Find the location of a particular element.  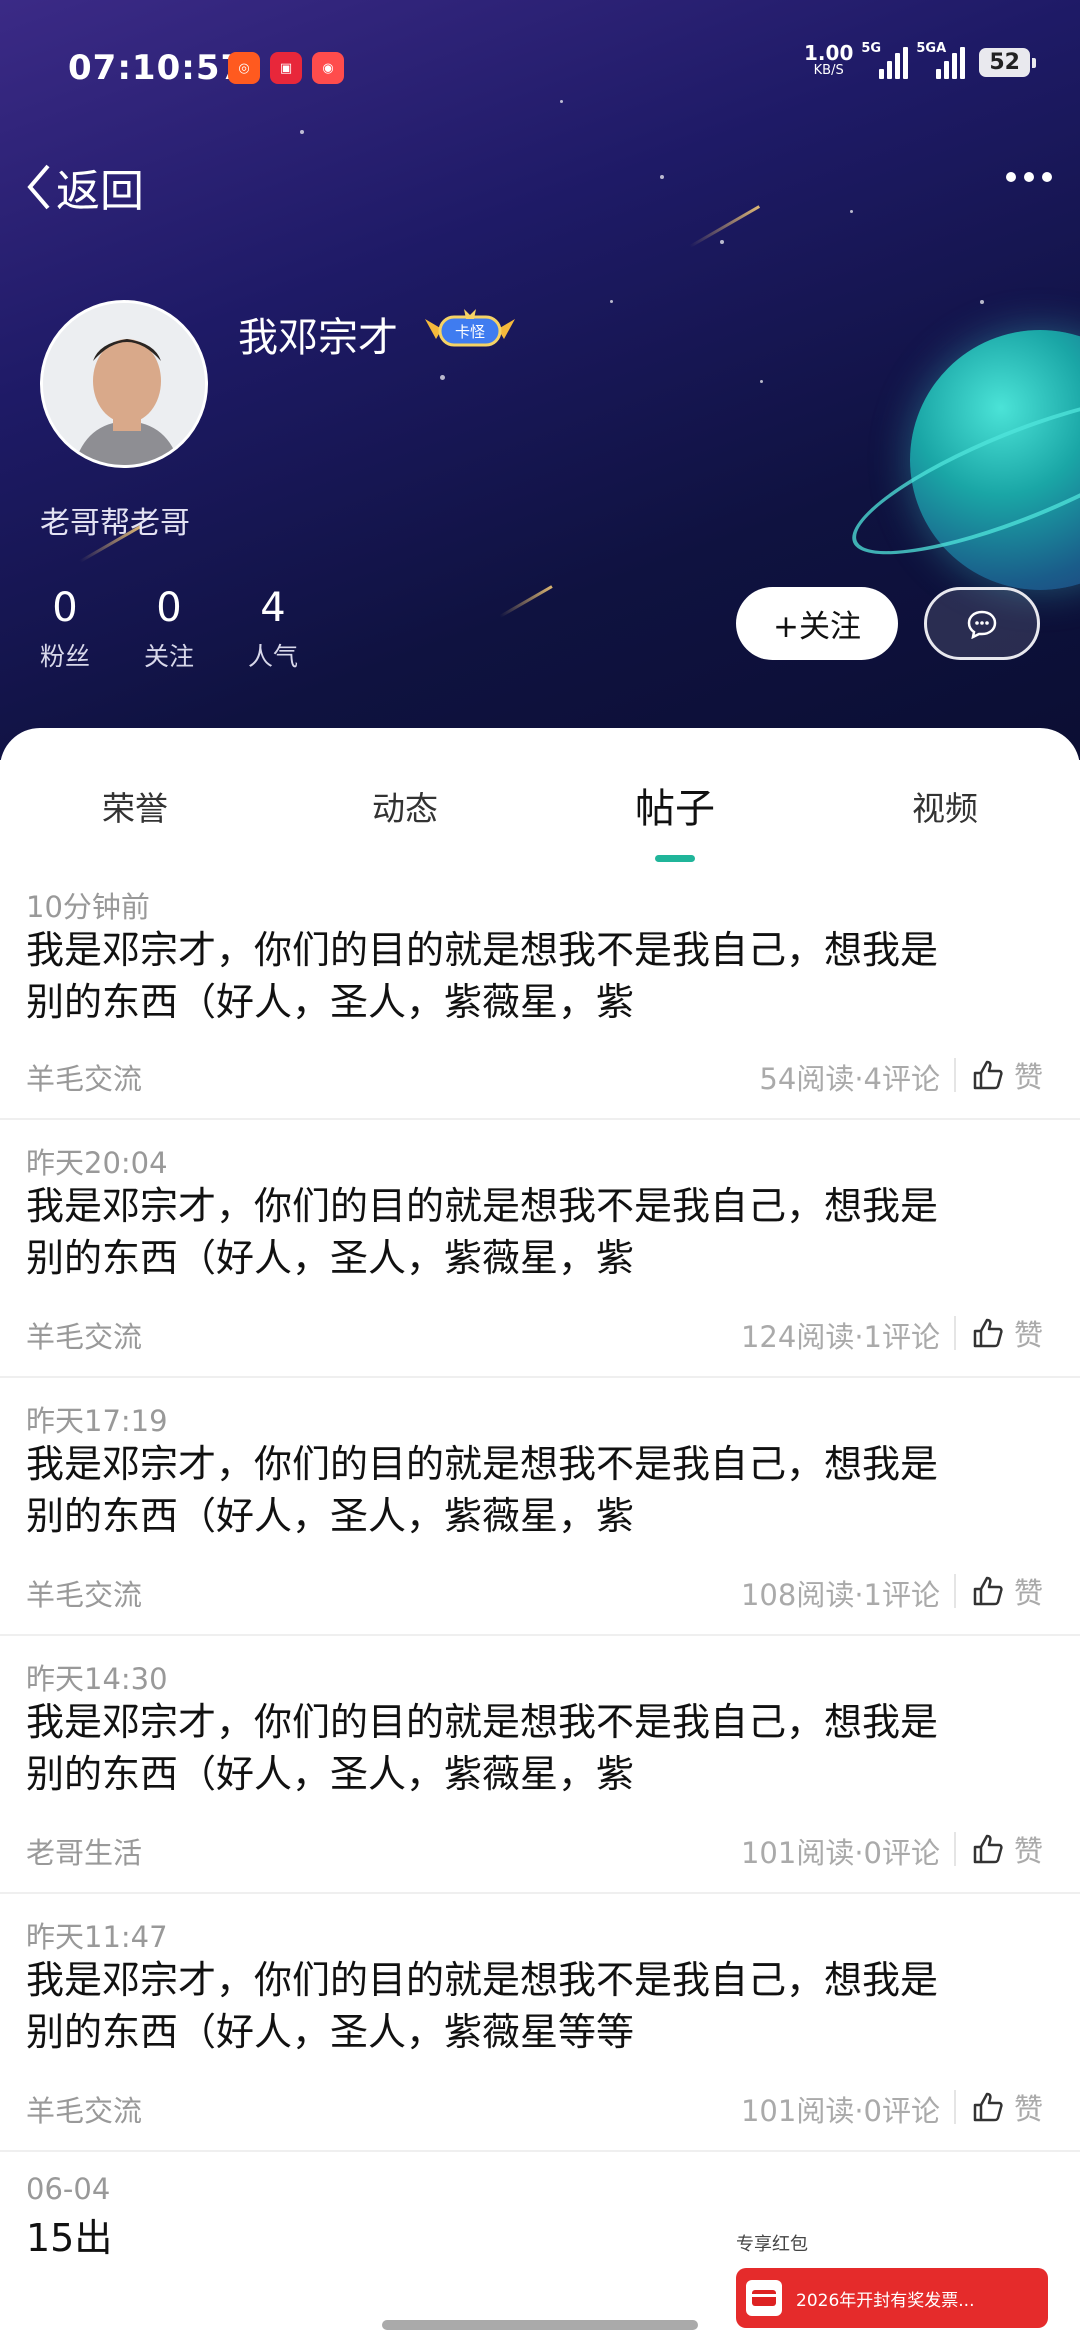

post-title: 15出 is located at coordinates (69, 2238).